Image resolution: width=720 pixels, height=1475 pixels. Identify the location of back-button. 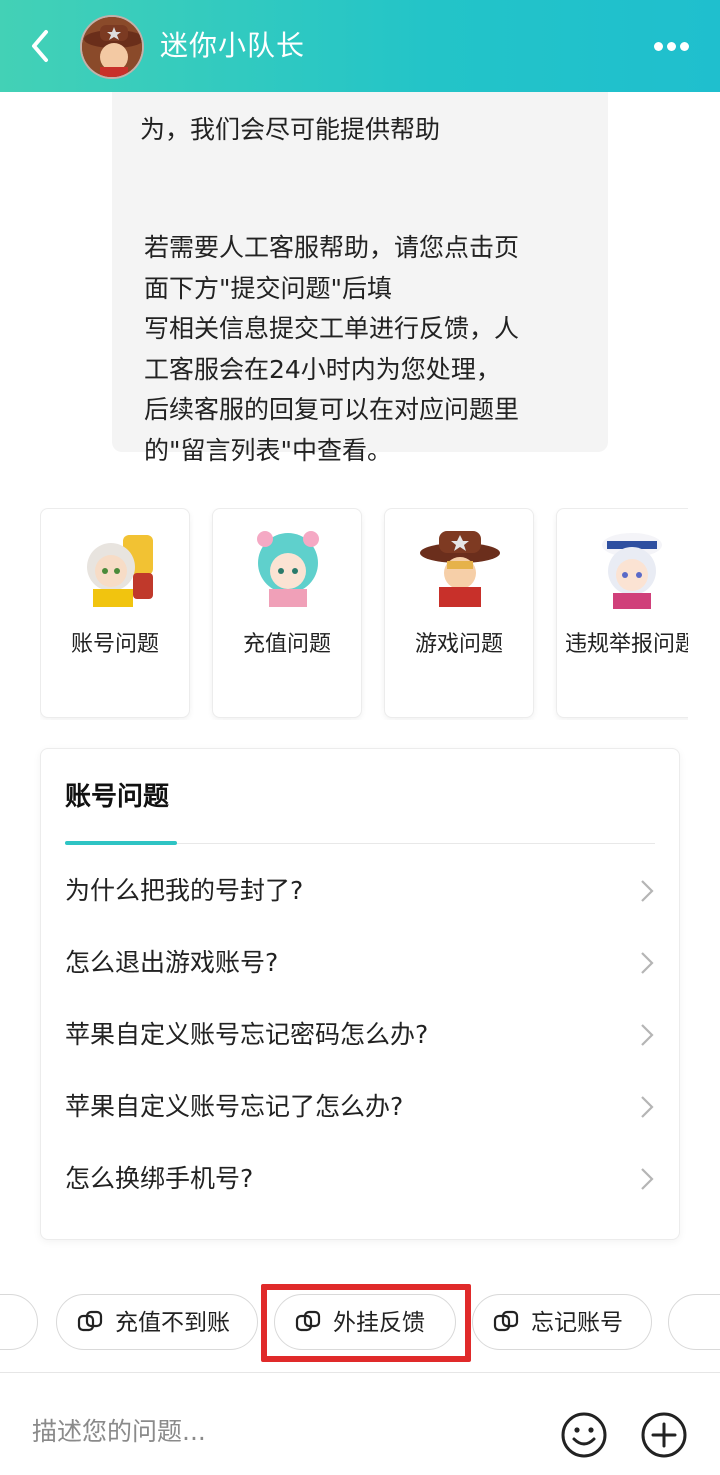
(42, 46).